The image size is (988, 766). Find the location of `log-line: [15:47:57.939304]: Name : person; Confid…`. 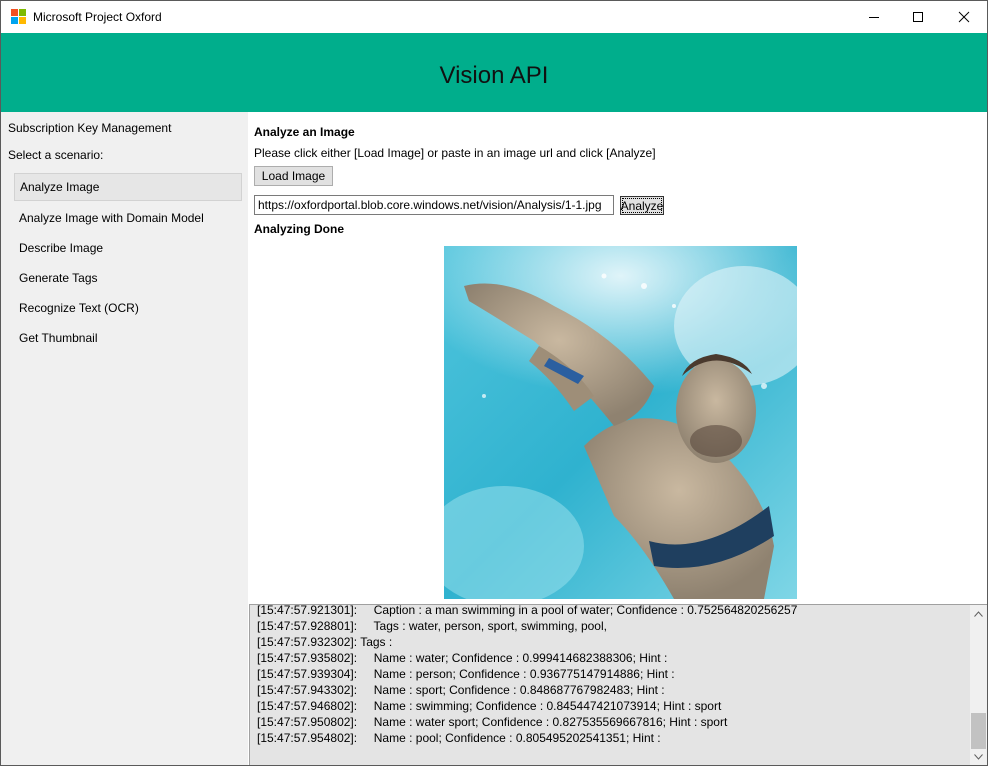

log-line: [15:47:57.939304]: Name : person; Confid… is located at coordinates (466, 674).